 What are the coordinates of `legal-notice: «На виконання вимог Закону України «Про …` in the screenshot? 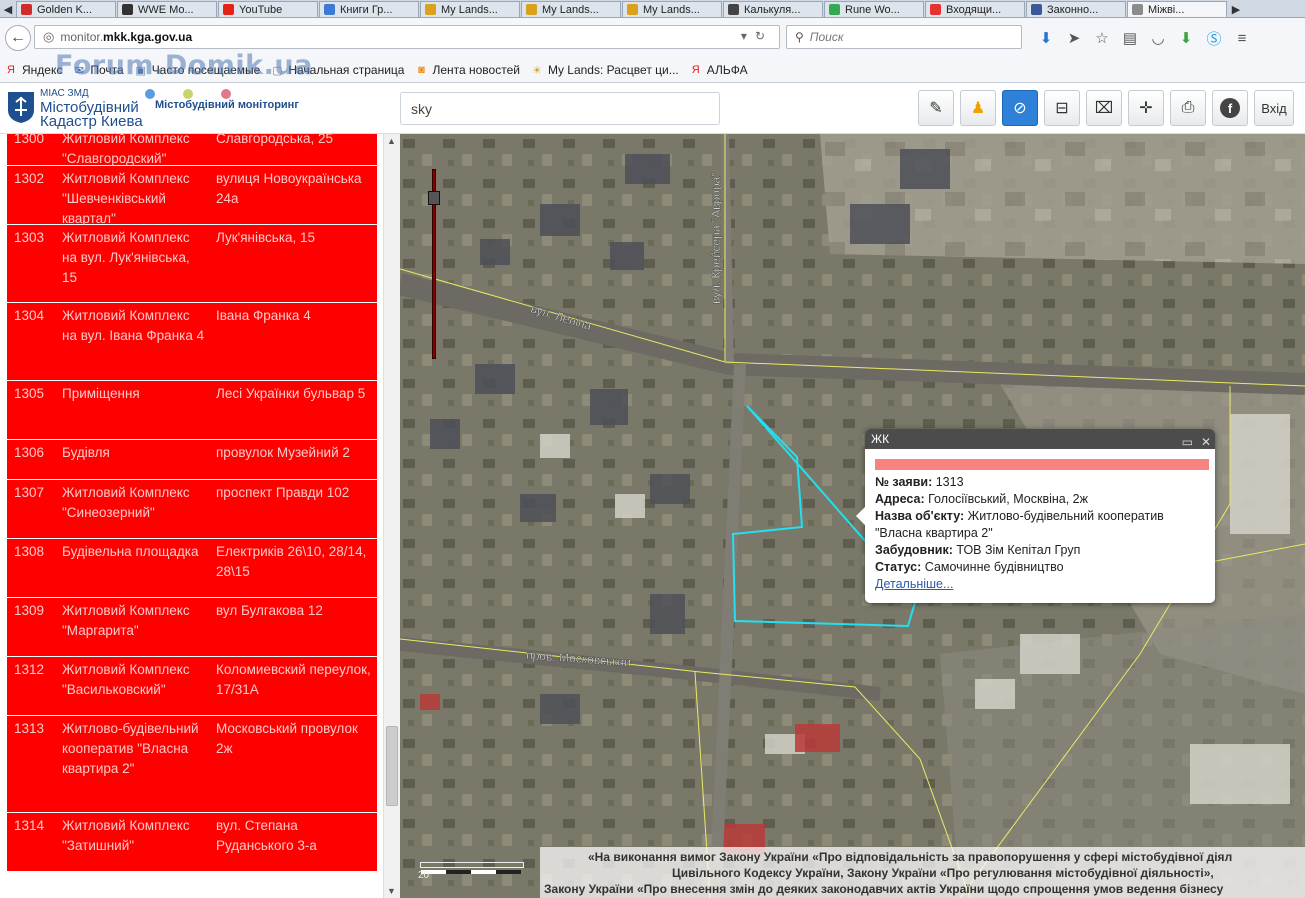 It's located at (922, 872).